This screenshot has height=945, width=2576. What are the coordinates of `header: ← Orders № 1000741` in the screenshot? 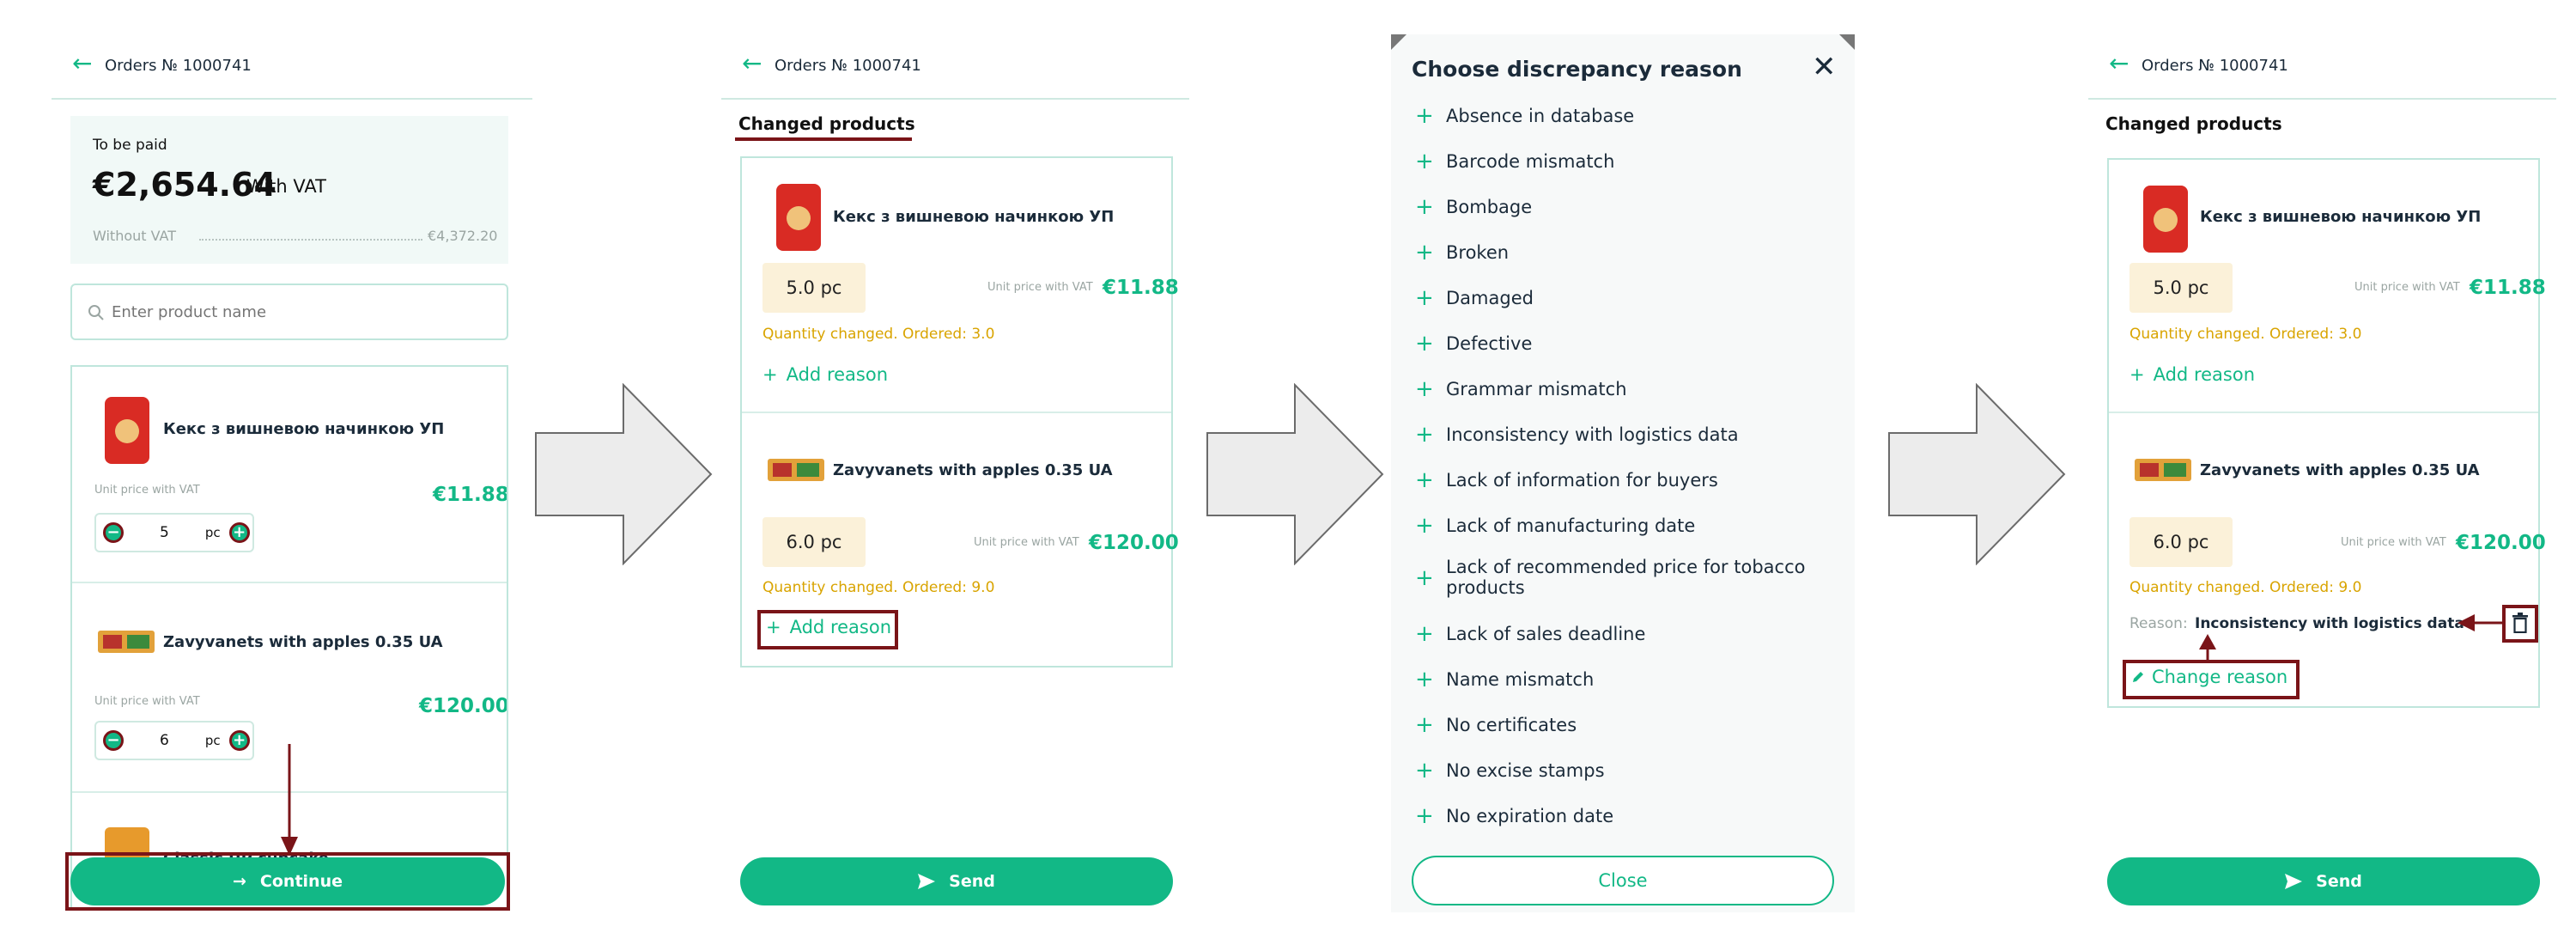 It's located at (292, 71).